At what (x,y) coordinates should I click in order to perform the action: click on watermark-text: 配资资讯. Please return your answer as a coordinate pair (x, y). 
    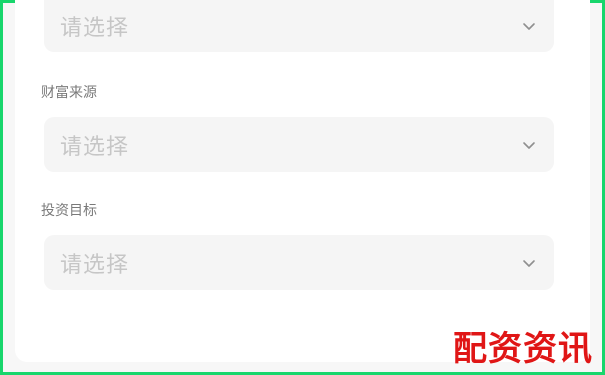
    Looking at the image, I should click on (523, 349).